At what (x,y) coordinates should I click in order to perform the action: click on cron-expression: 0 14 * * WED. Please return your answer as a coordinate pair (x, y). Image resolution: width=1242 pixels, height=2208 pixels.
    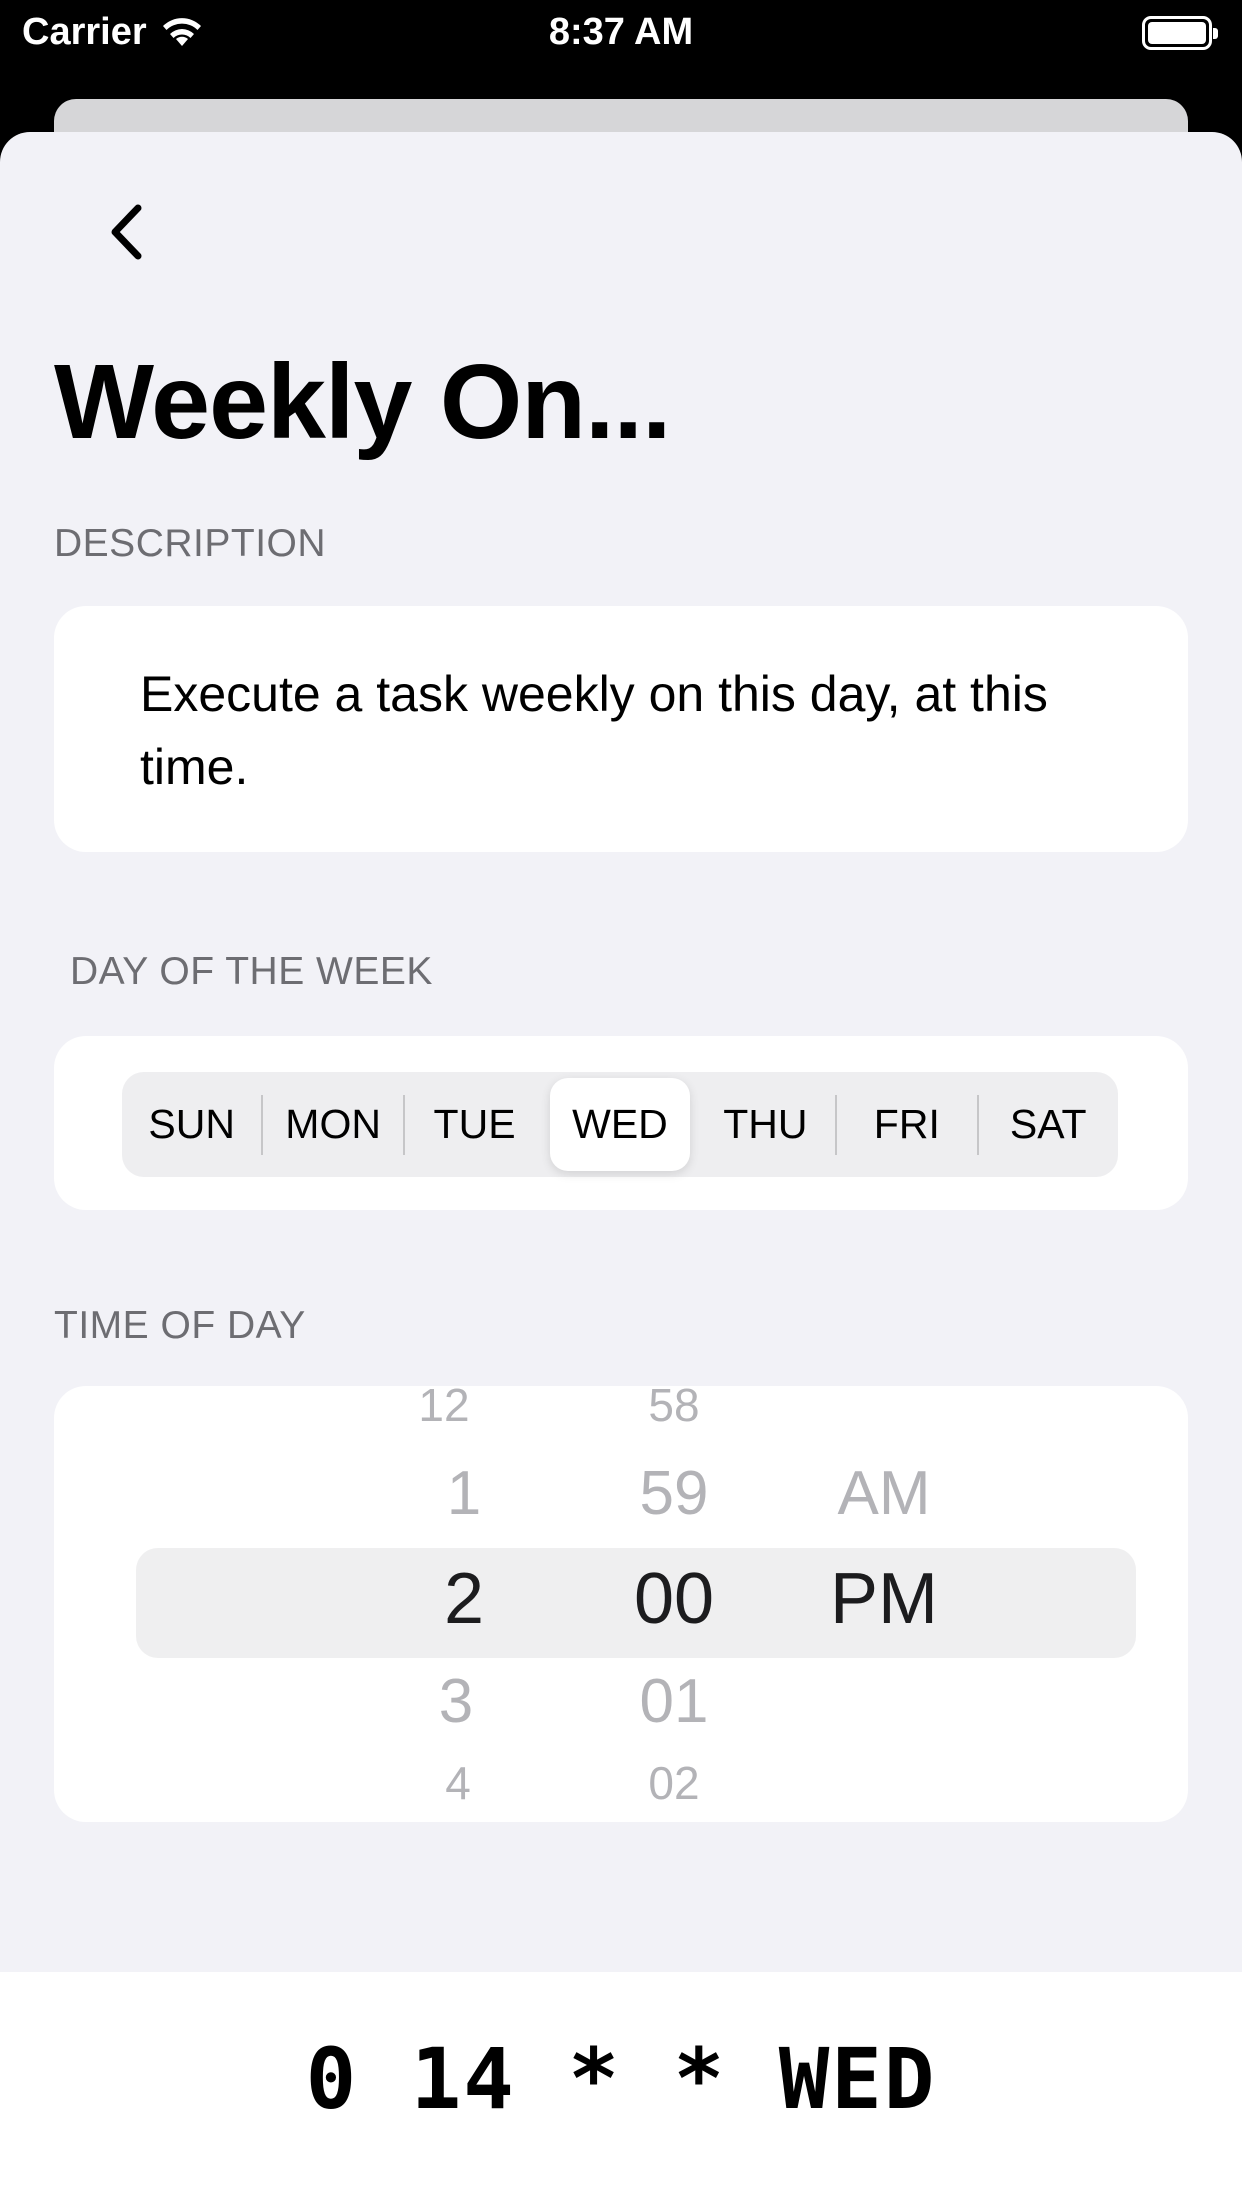
    Looking at the image, I should click on (621, 2079).